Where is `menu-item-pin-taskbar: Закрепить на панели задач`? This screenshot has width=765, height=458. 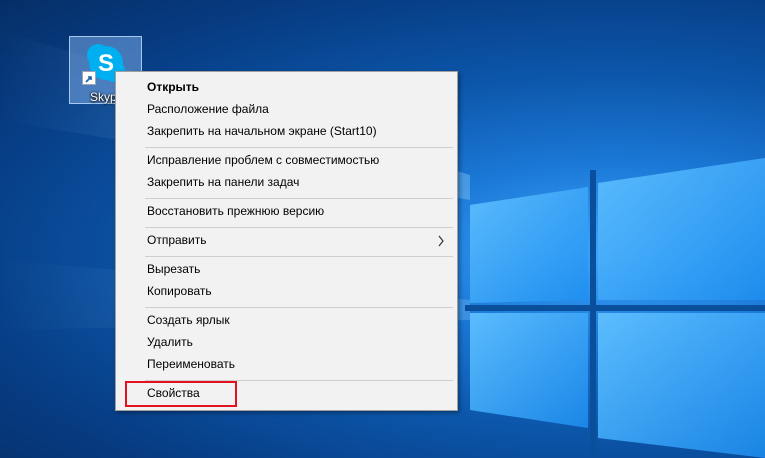
menu-item-pin-taskbar: Закрепить на панели задач is located at coordinates (286, 183).